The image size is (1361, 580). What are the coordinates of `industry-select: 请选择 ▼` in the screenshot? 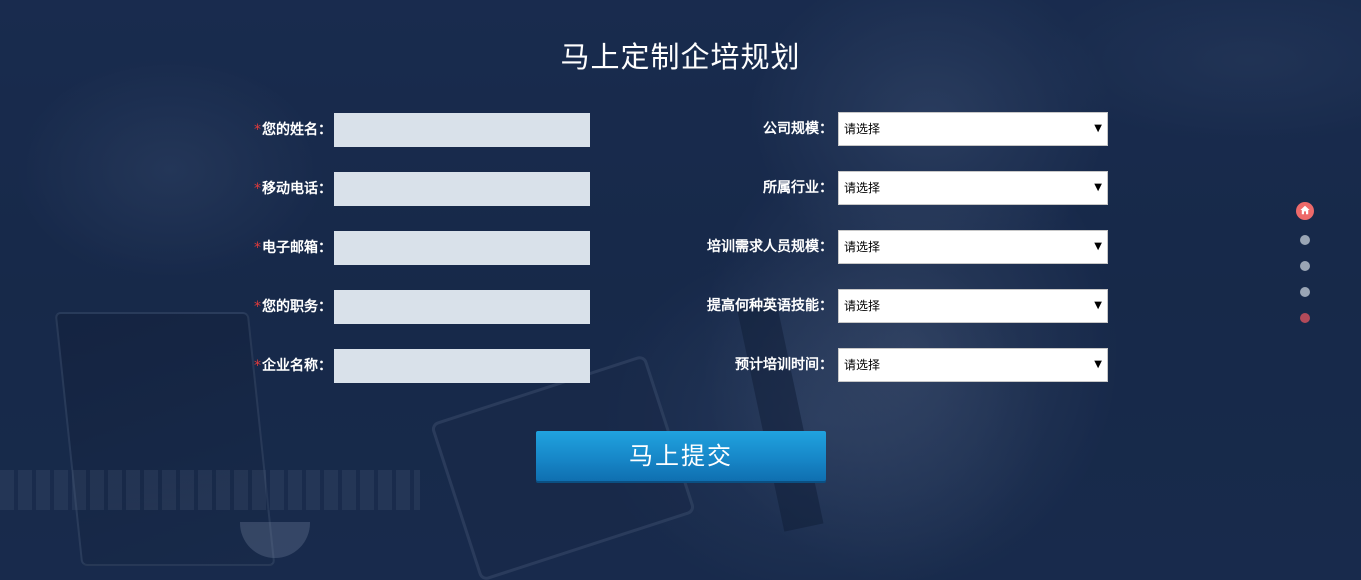 It's located at (973, 188).